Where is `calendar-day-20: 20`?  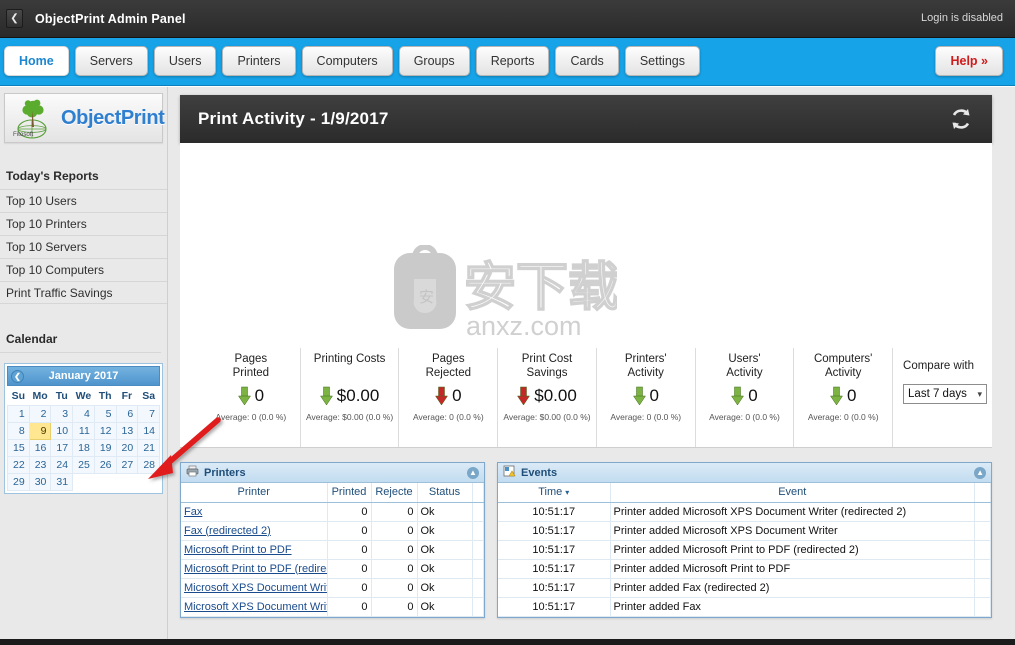 calendar-day-20: 20 is located at coordinates (127, 447).